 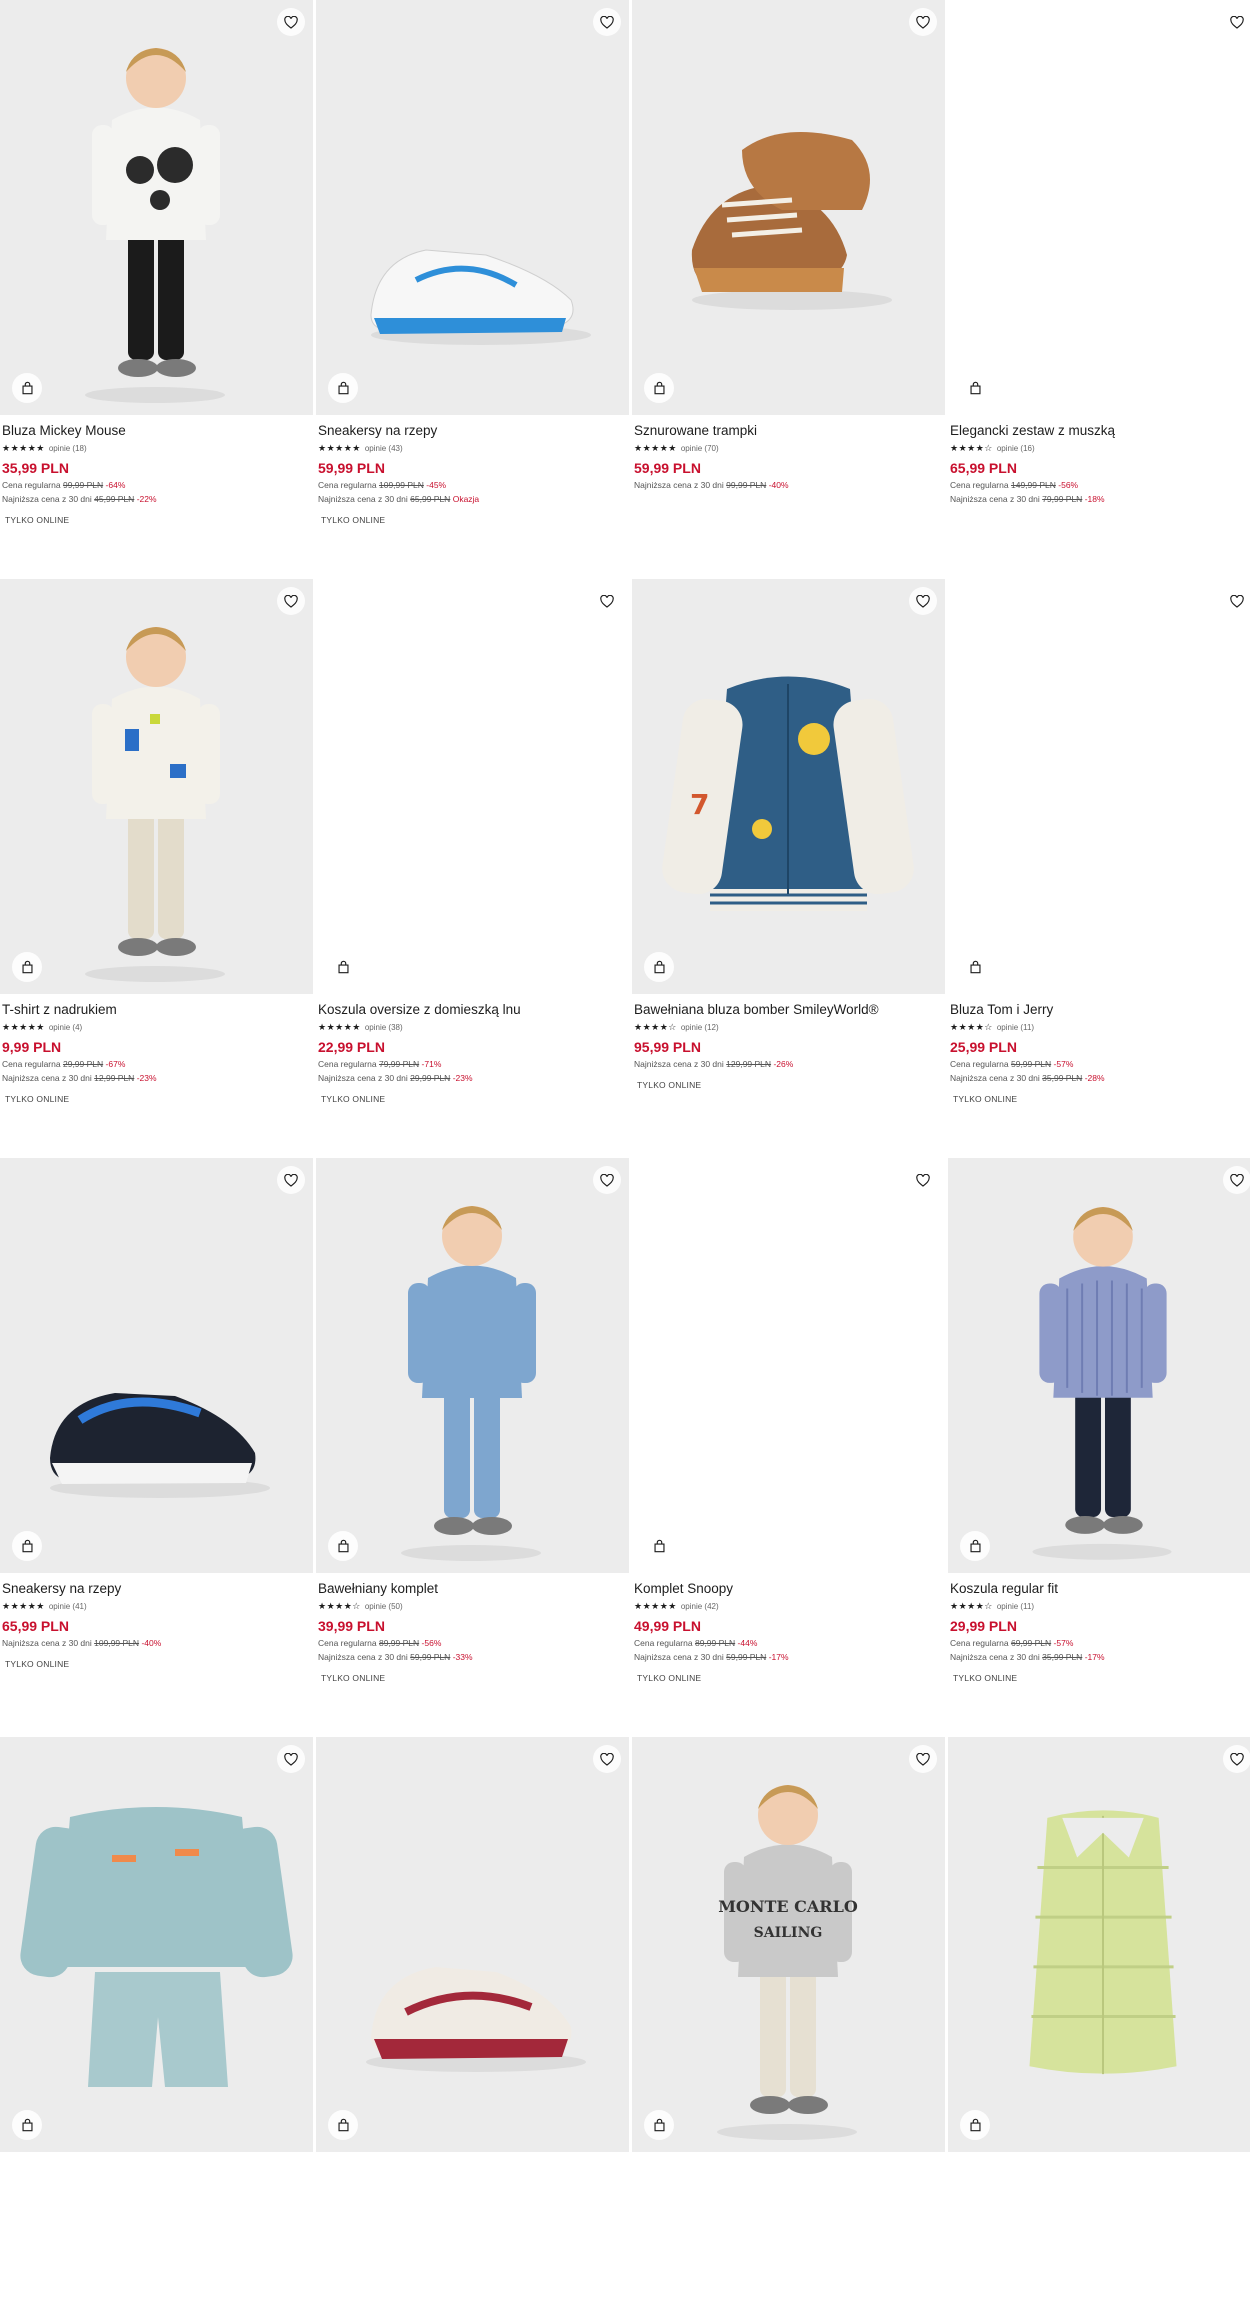 I want to click on online-only-badge: TYLKO ONLINE, so click(x=353, y=1099).